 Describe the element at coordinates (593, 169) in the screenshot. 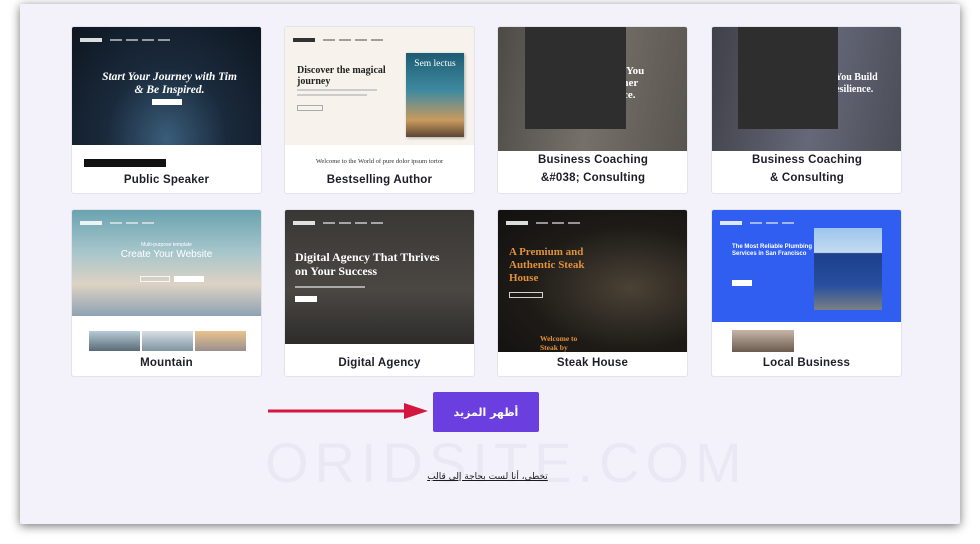

I see `template-name: Business Coaching &#038; Consulting` at that location.